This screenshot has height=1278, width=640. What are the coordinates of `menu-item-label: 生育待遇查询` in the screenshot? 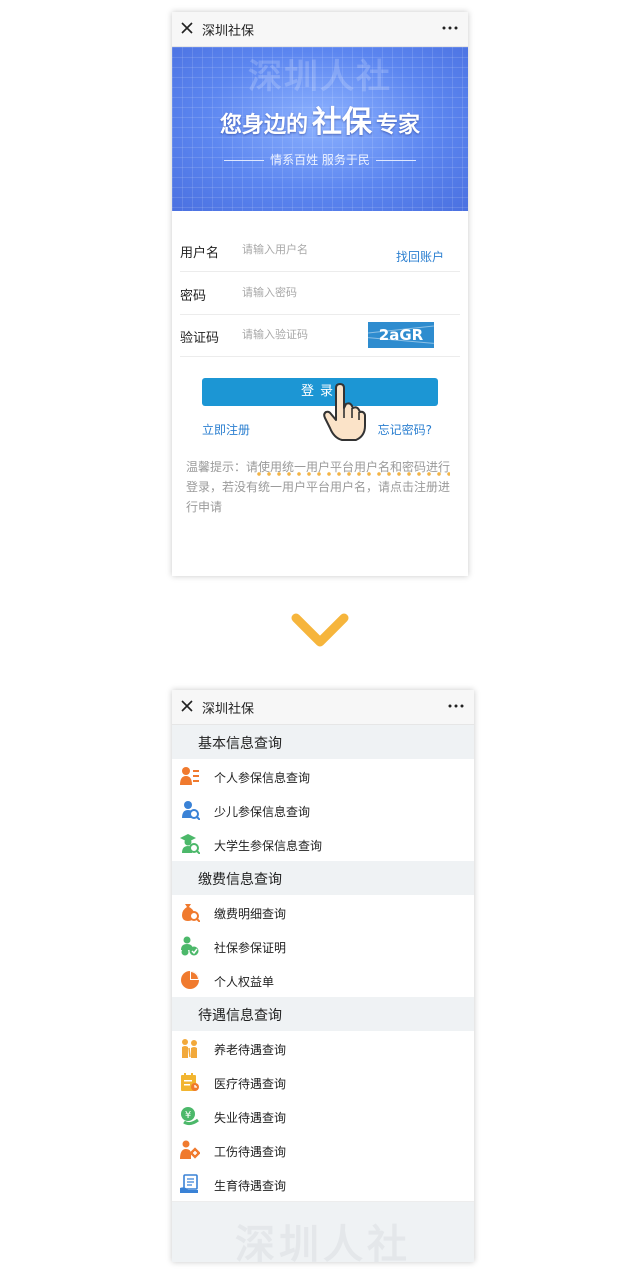 It's located at (250, 1186).